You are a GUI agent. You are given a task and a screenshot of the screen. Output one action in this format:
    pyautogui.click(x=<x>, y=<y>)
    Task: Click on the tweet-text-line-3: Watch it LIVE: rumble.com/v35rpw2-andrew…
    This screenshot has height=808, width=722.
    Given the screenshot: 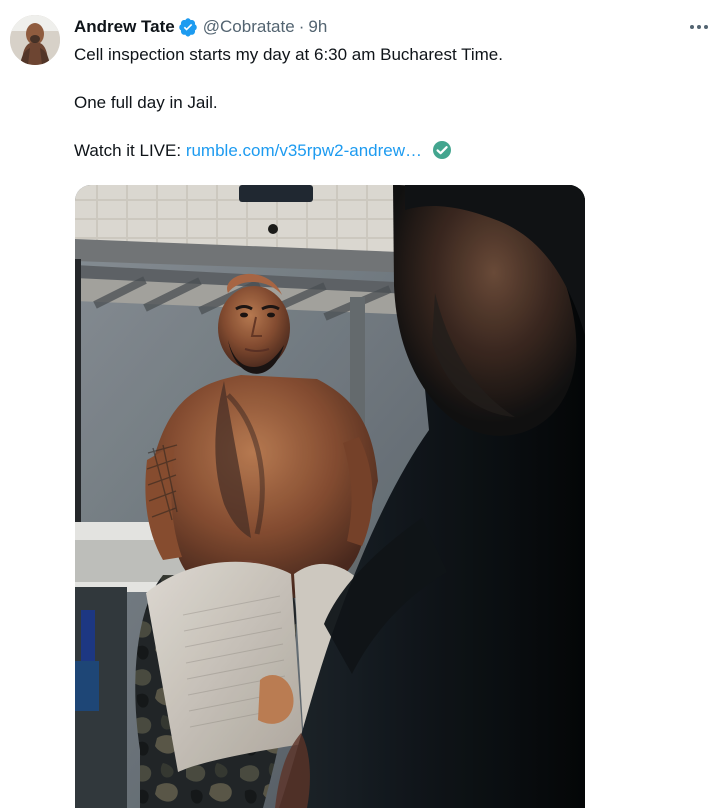 What is the action you would take?
    pyautogui.click(x=384, y=151)
    